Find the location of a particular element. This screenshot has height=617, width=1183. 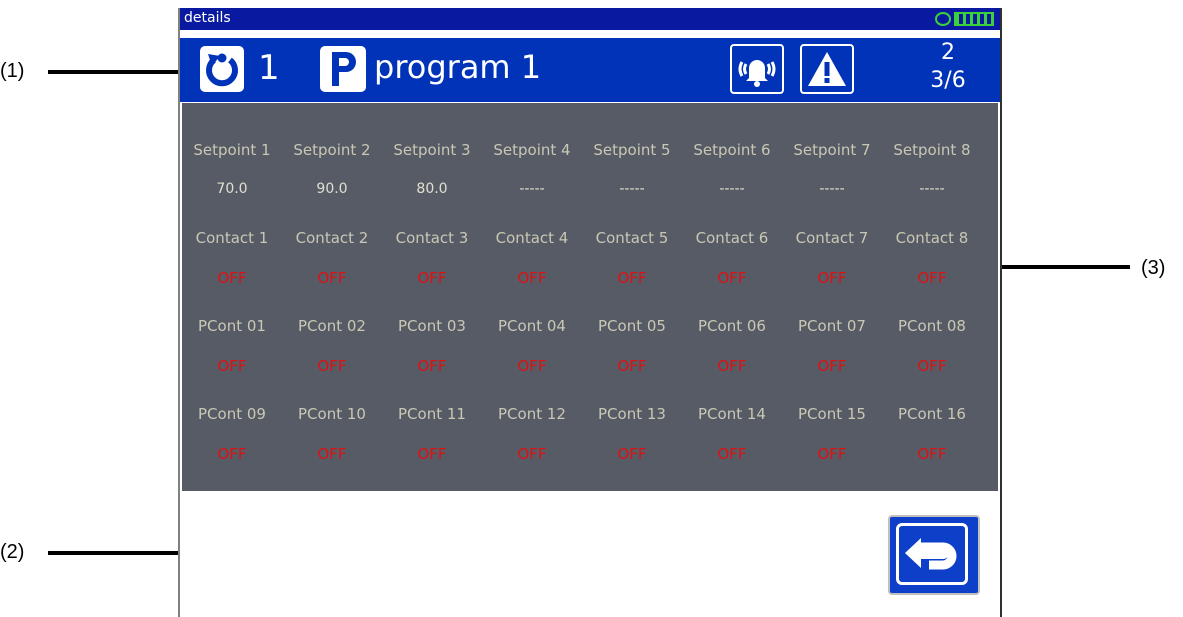

pcont-label: PCont 06 is located at coordinates (732, 326).